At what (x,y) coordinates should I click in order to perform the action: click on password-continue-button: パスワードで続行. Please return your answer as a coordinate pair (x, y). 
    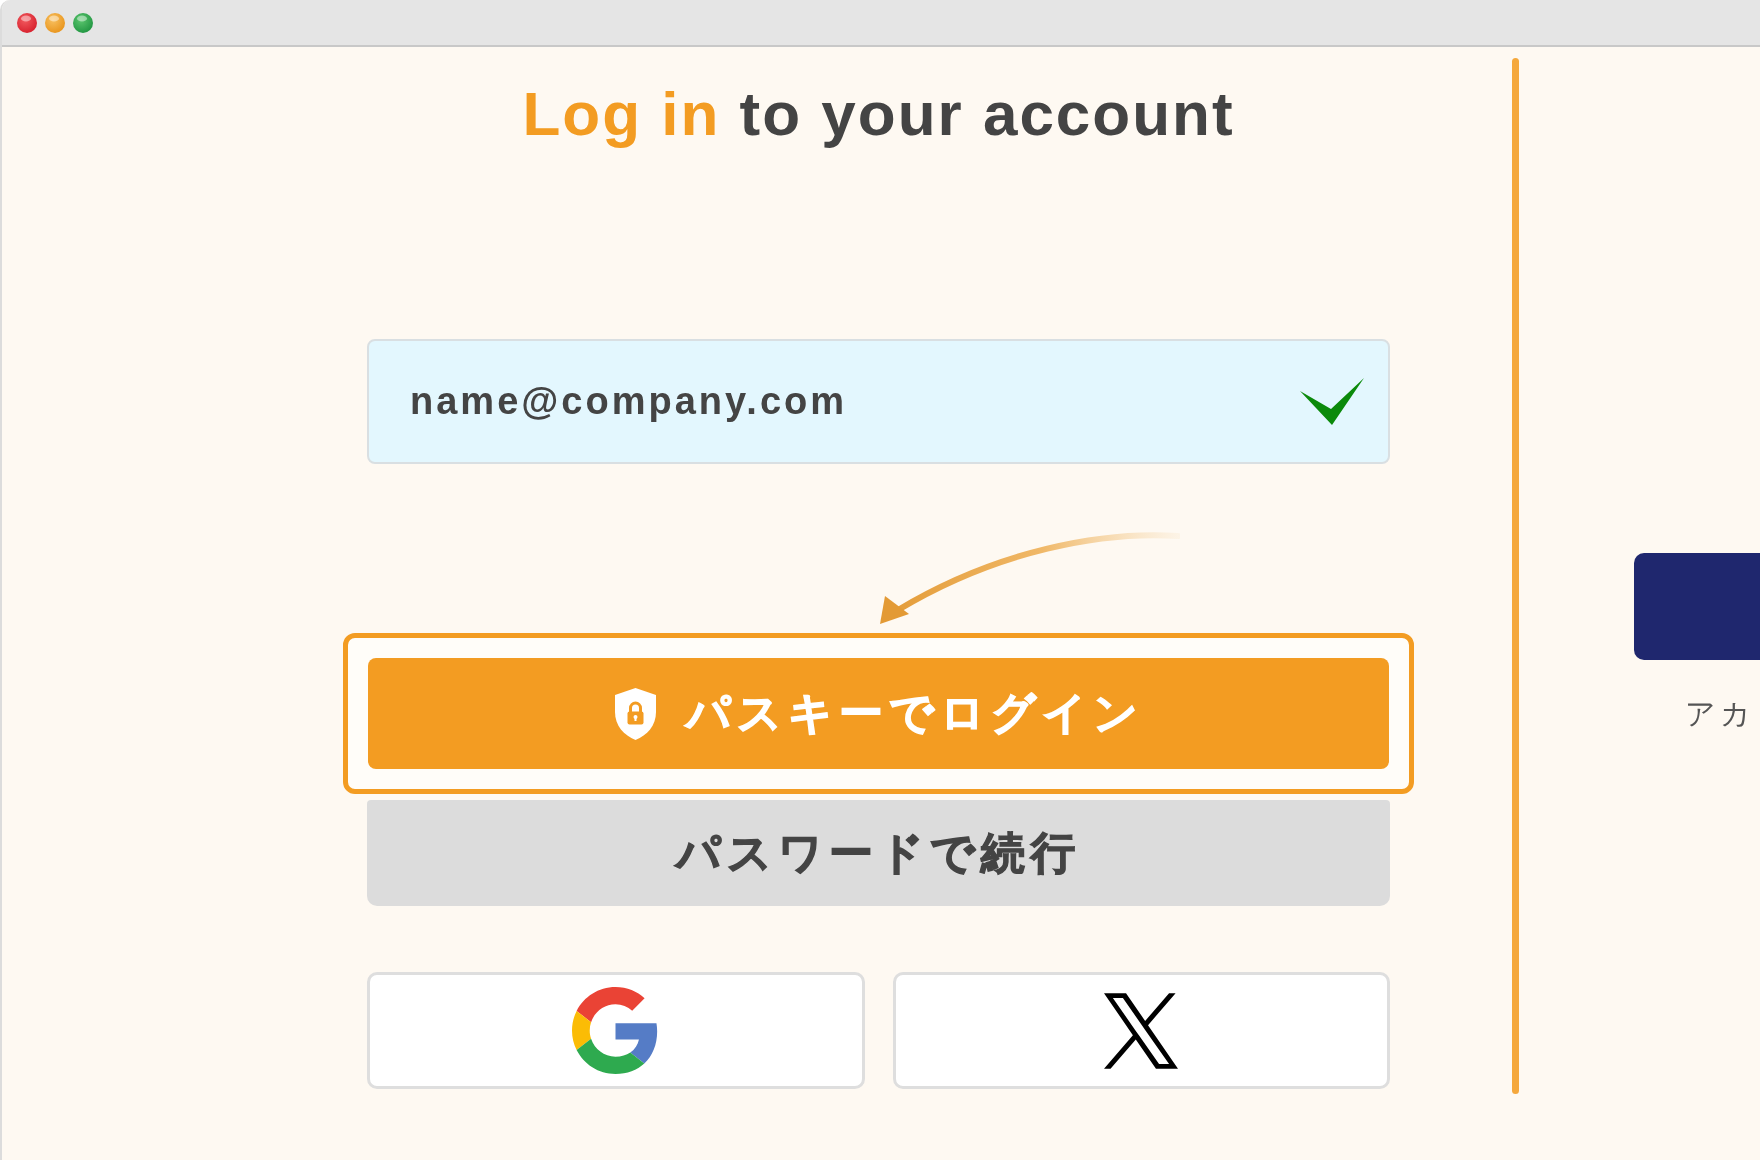
    Looking at the image, I should click on (878, 853).